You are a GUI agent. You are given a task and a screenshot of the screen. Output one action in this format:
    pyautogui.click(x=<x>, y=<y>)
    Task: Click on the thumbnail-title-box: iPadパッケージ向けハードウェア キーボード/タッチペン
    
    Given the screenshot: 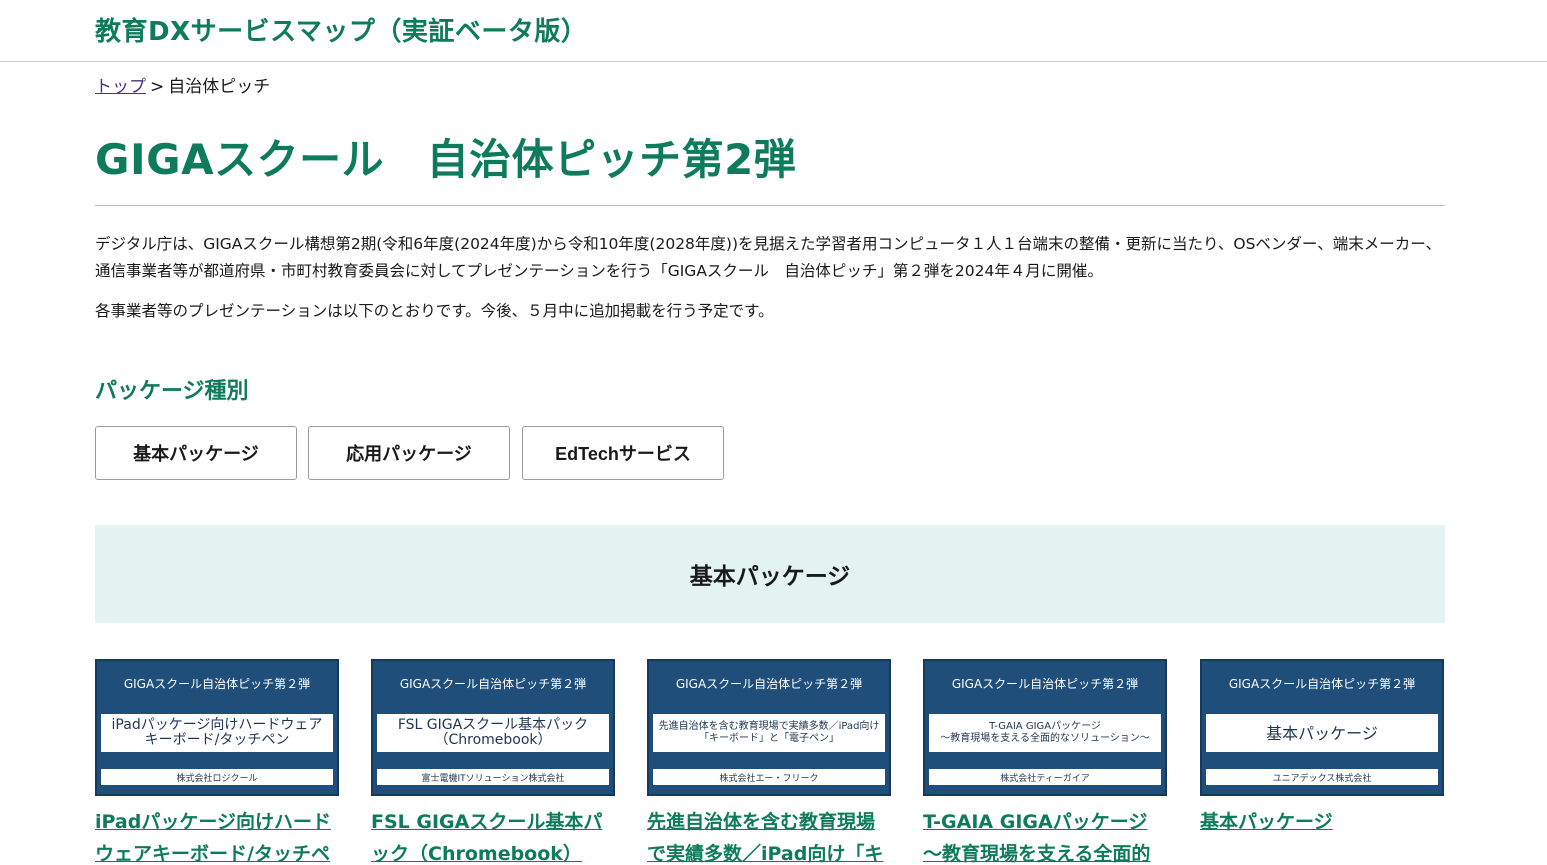 What is the action you would take?
    pyautogui.click(x=217, y=733)
    